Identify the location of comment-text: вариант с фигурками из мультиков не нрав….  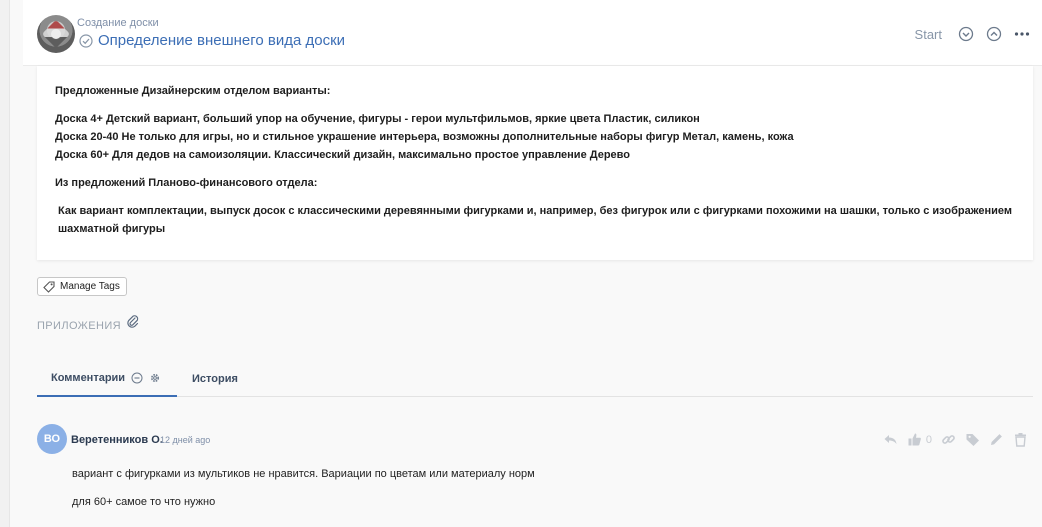
(303, 474).